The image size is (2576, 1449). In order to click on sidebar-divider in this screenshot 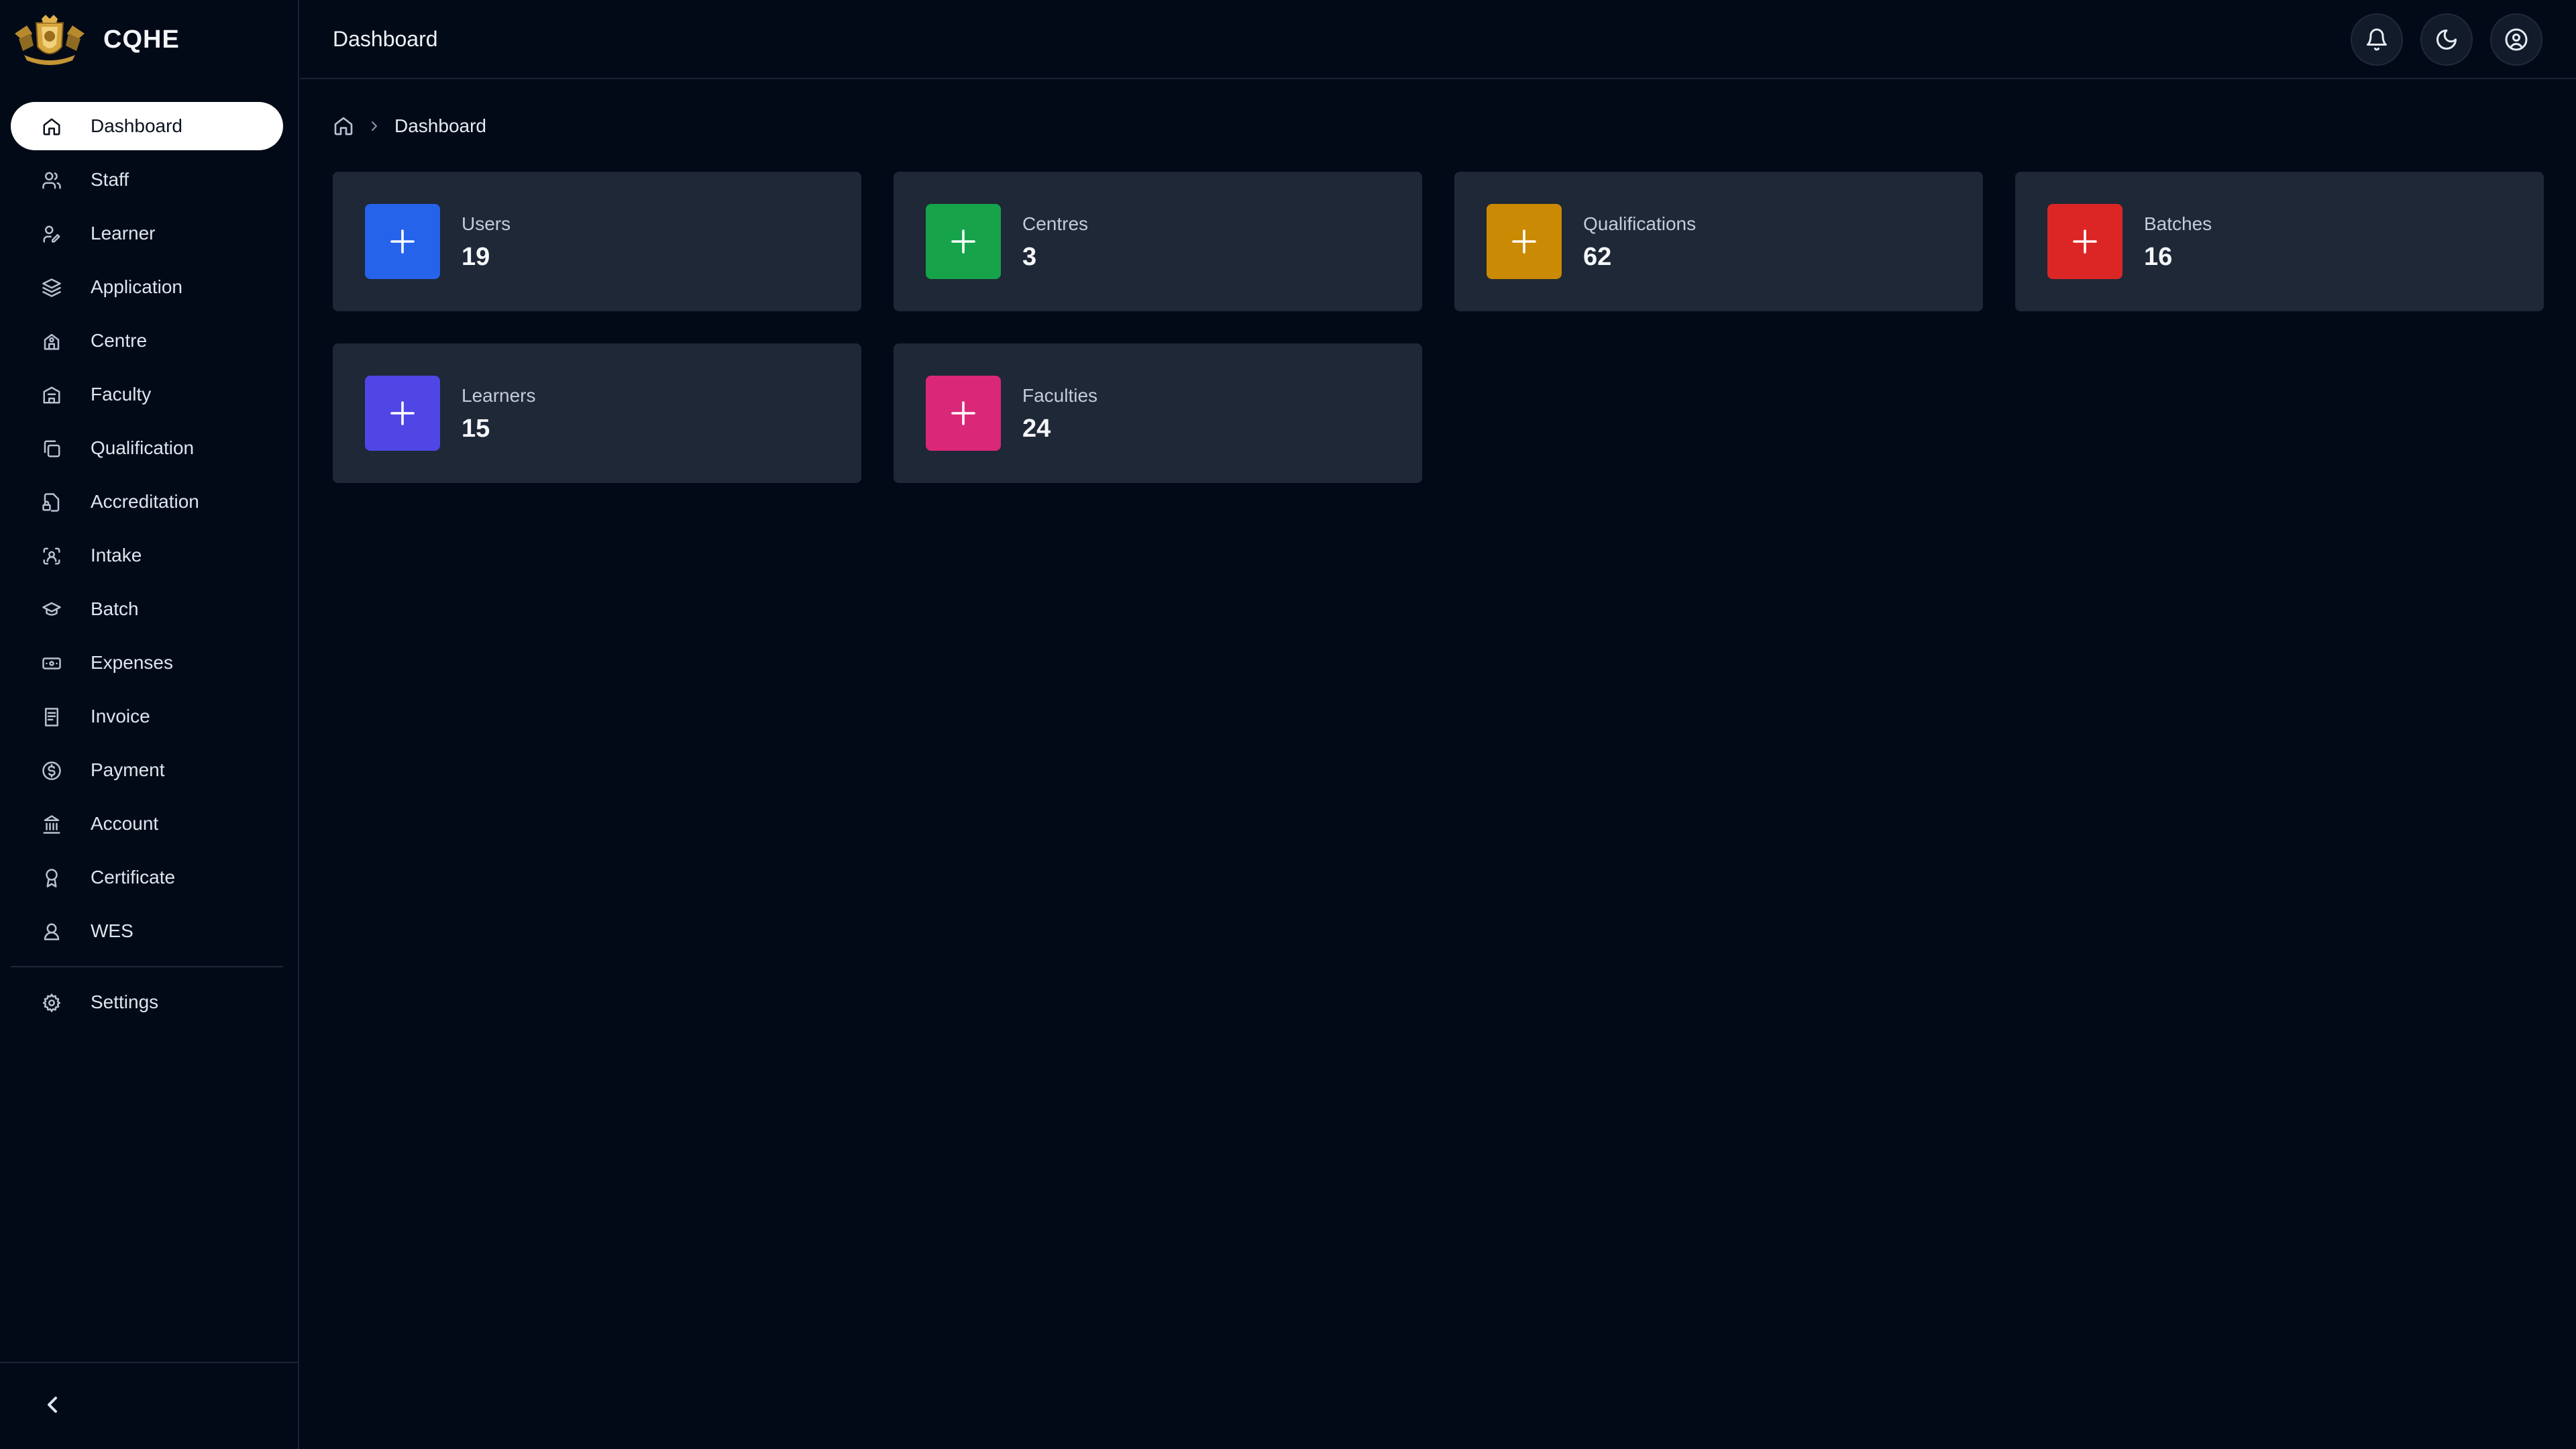, I will do `click(147, 966)`.